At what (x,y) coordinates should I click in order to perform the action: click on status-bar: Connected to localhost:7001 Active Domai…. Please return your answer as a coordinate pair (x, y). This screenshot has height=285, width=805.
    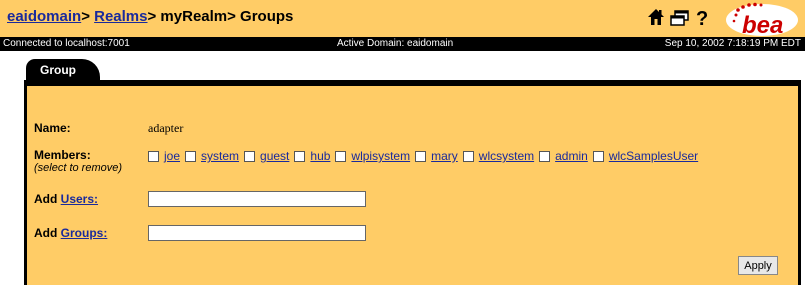
    Looking at the image, I should click on (402, 44).